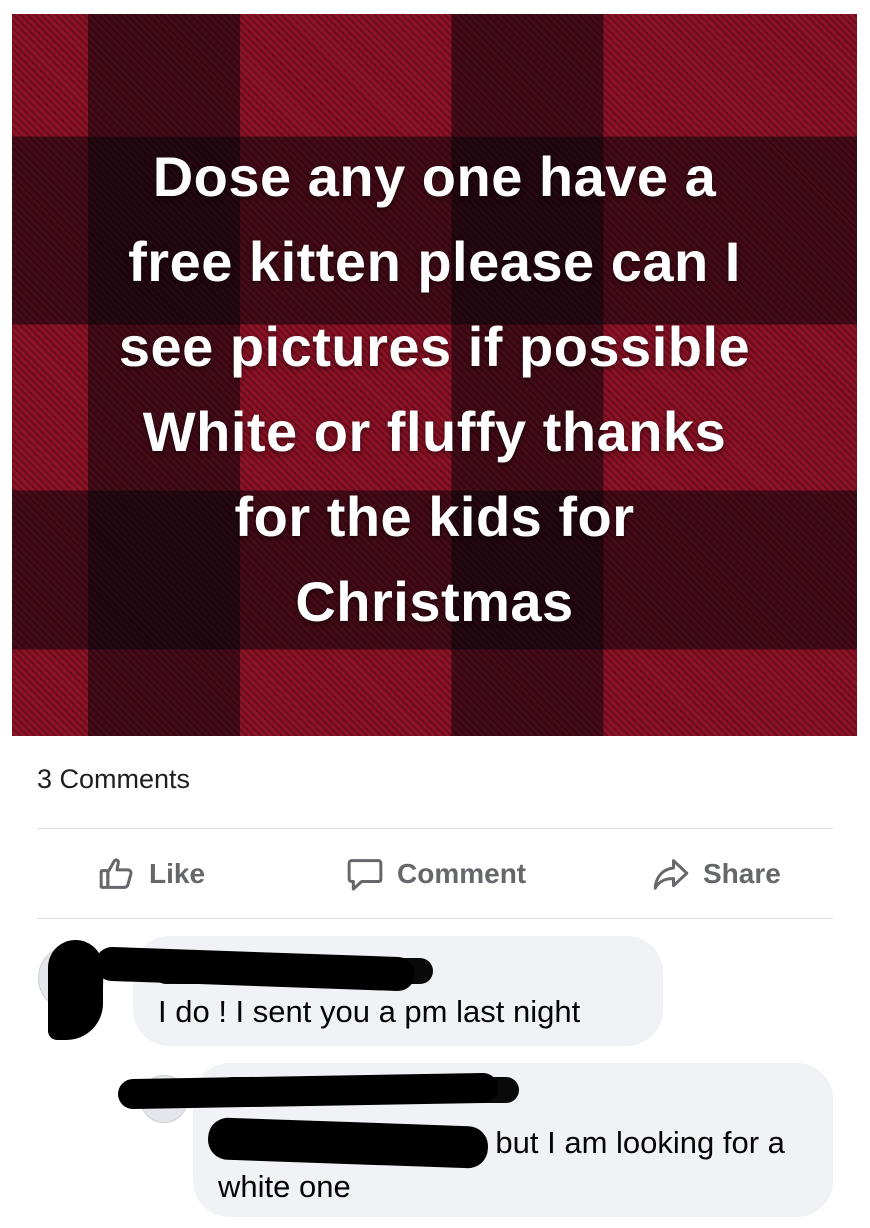  I want to click on action-bar: Like Comment Share, so click(435, 874).